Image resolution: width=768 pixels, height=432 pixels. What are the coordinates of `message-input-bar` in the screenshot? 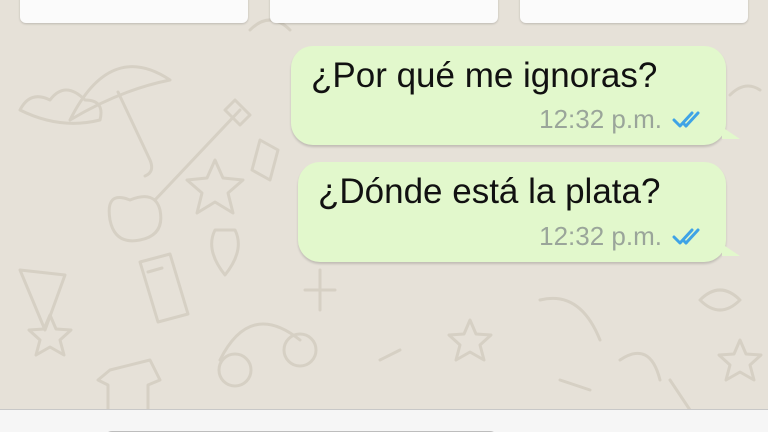 It's located at (384, 420).